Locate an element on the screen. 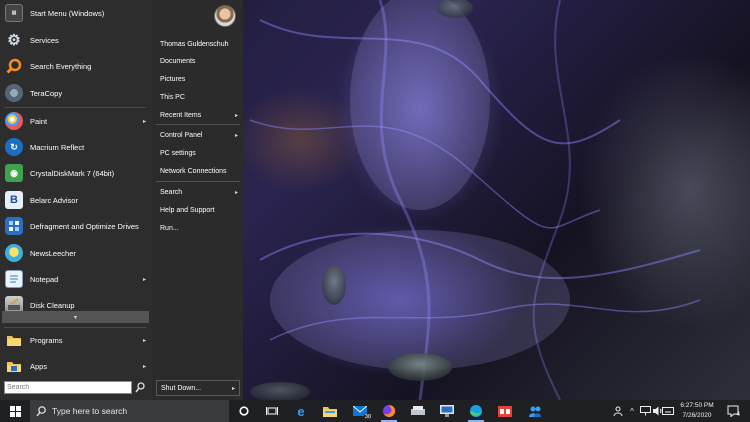 The width and height of the screenshot is (750, 422). cortana-circle-icon is located at coordinates (244, 411).